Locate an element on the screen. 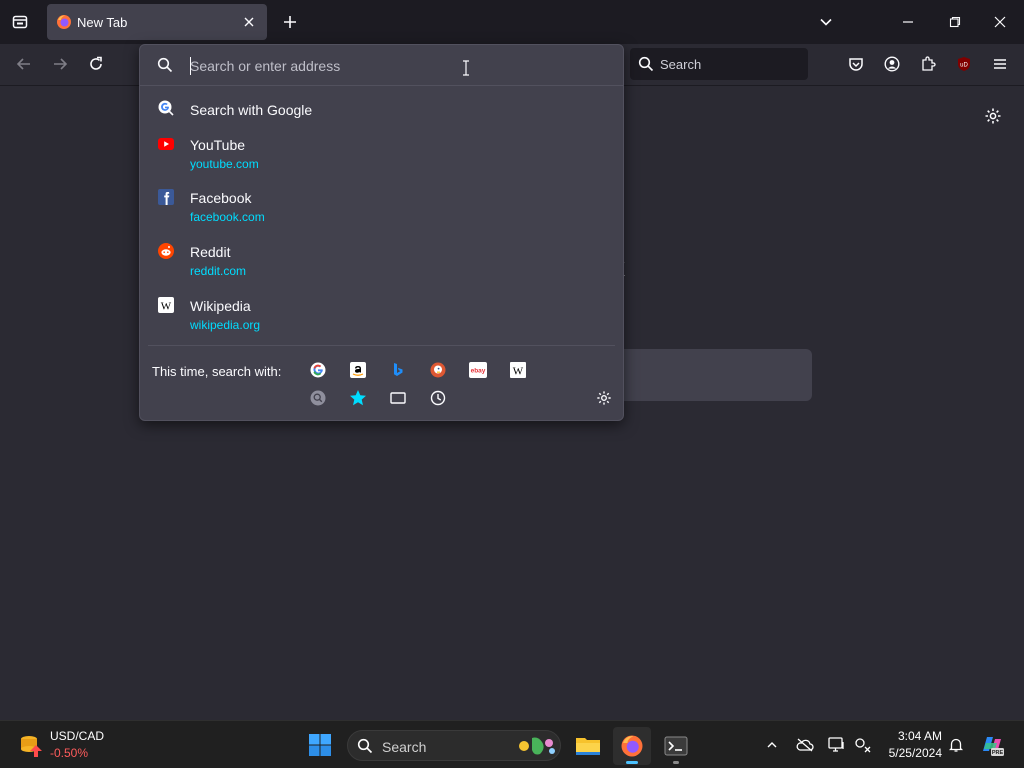  svg-text: uD is located at coordinates (964, 66).